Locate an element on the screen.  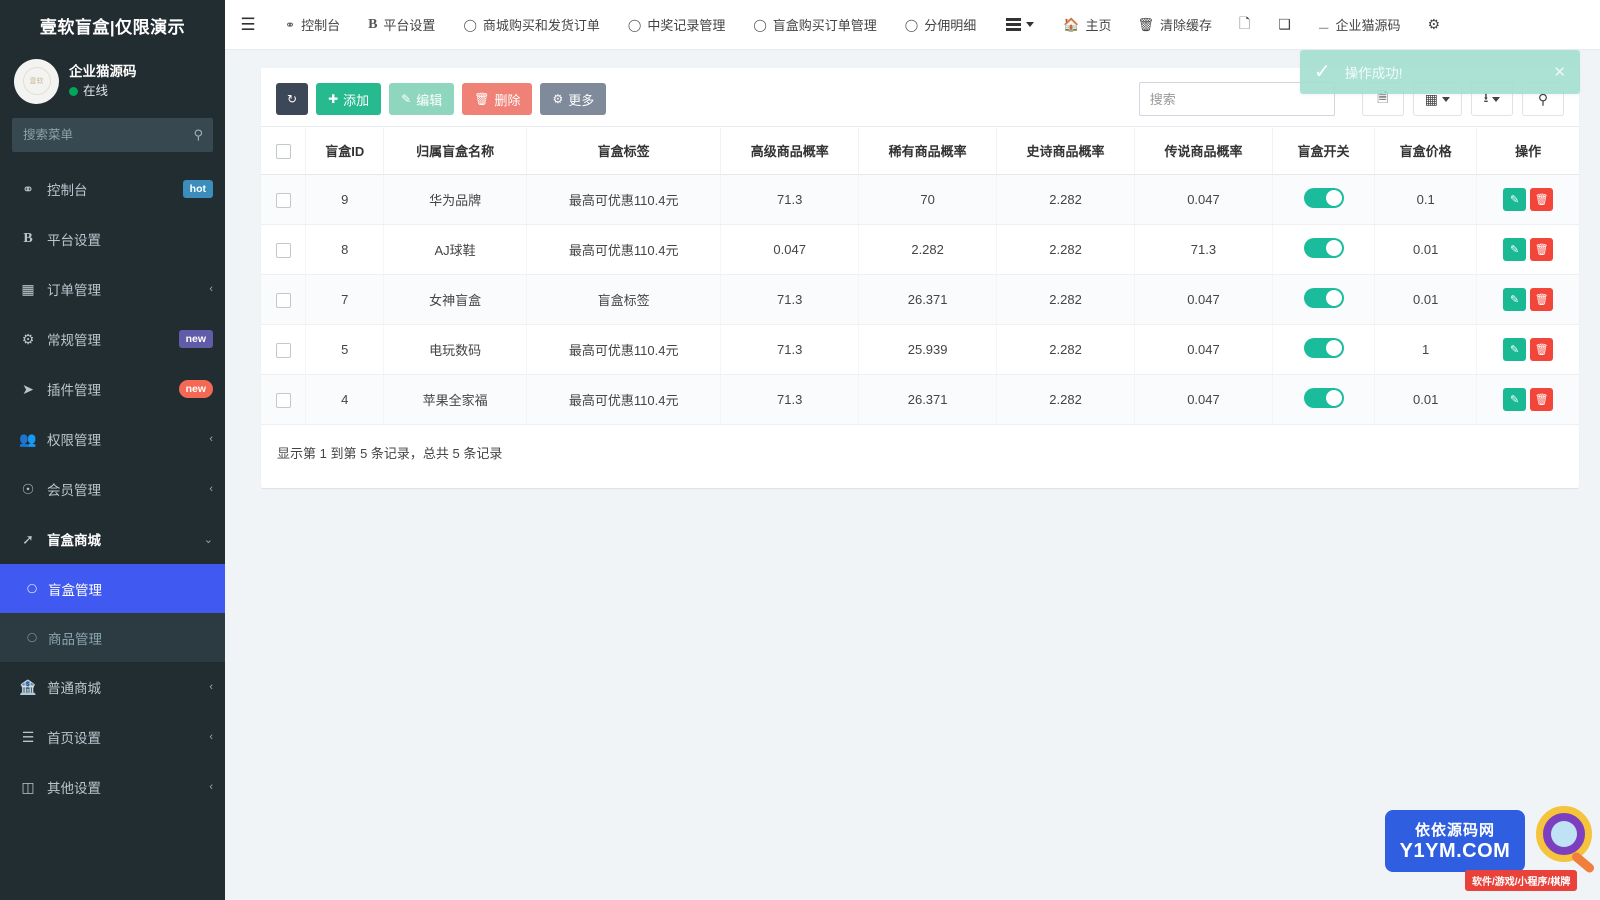
menu-toggle-button: ☰ is located at coordinates (248, 25).